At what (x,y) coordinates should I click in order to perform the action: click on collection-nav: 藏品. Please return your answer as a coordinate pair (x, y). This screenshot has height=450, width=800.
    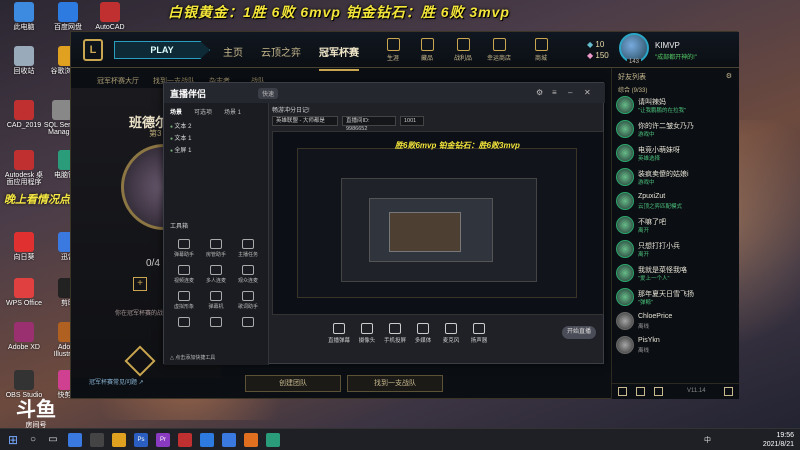
    Looking at the image, I should click on (427, 50).